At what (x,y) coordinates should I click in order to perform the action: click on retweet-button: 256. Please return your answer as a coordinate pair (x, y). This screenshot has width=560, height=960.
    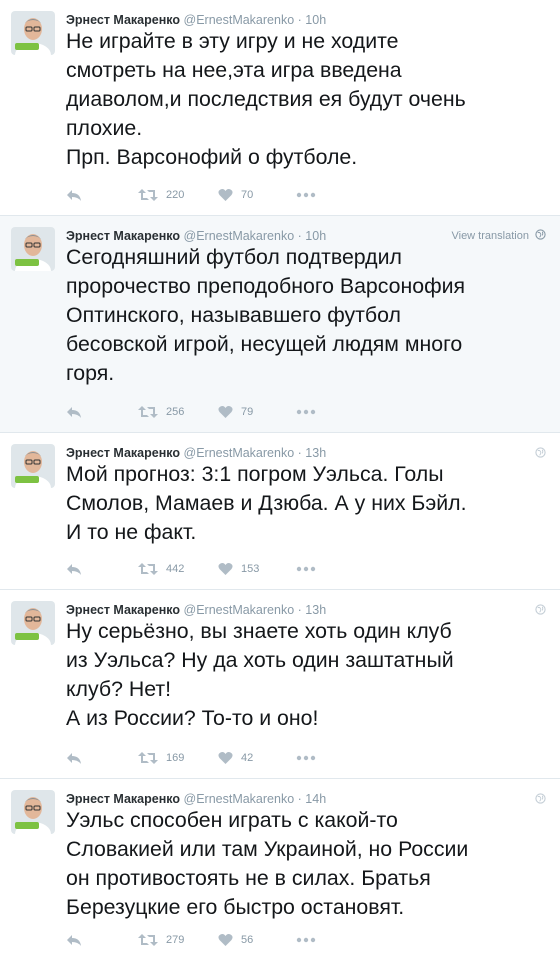
    Looking at the image, I should click on (161, 412).